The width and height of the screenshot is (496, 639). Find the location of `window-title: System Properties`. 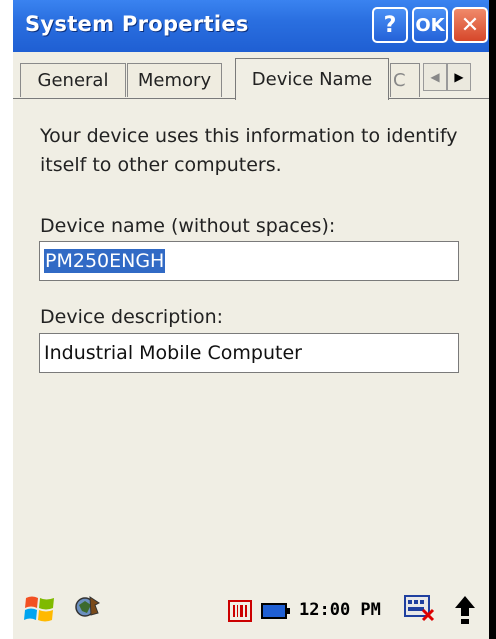

window-title: System Properties is located at coordinates (137, 24).